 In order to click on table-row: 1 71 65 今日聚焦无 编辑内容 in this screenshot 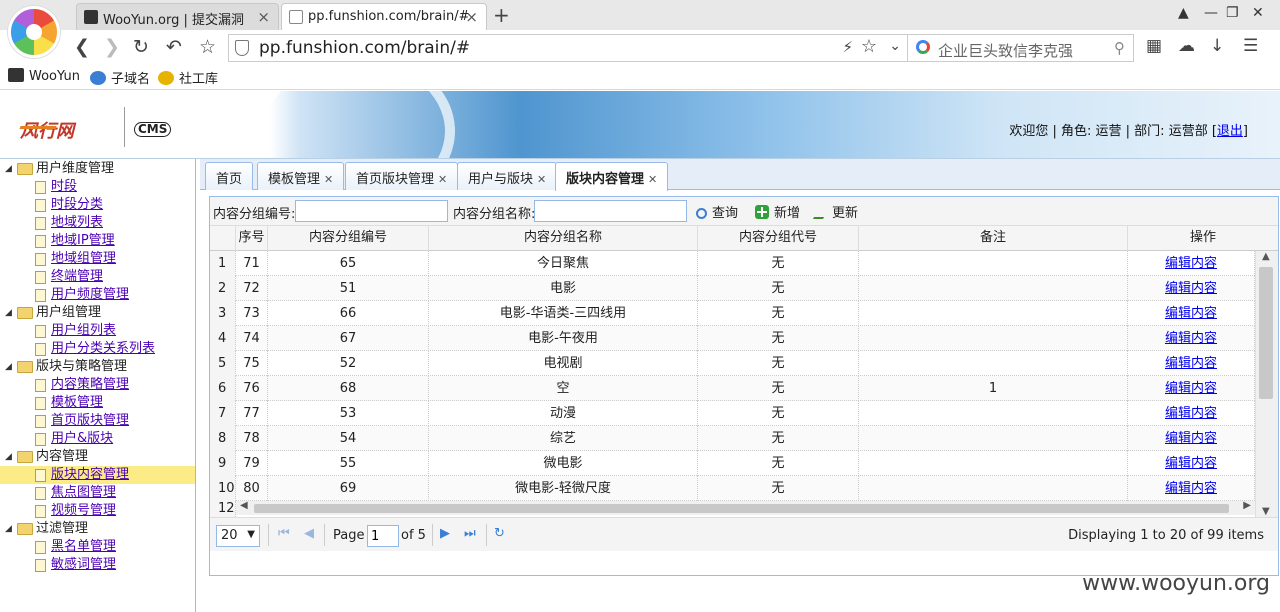, I will do `click(732, 263)`.